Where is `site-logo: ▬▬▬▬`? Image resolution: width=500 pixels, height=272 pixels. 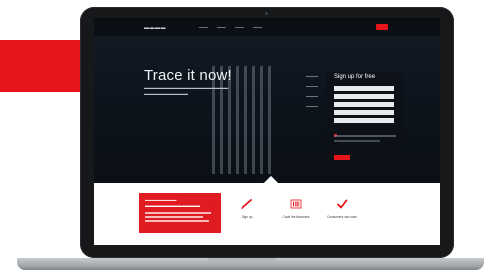 site-logo: ▬▬▬▬ is located at coordinates (155, 28).